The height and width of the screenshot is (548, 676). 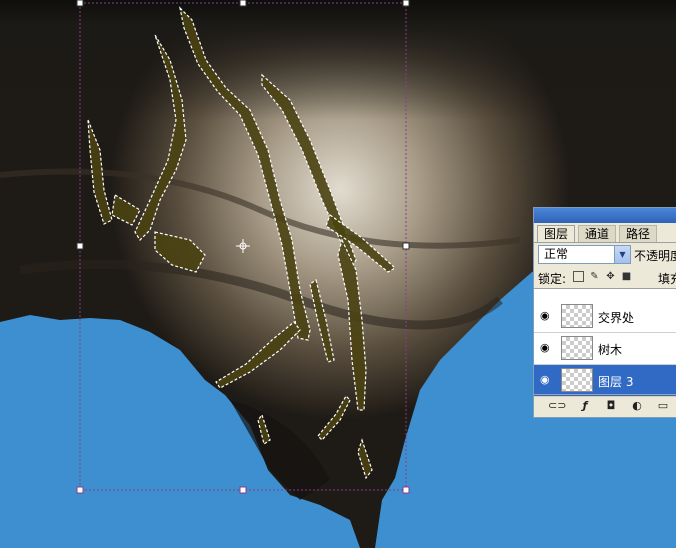 I want to click on panel-tabs: 图层 通道 路径, so click(x=605, y=233).